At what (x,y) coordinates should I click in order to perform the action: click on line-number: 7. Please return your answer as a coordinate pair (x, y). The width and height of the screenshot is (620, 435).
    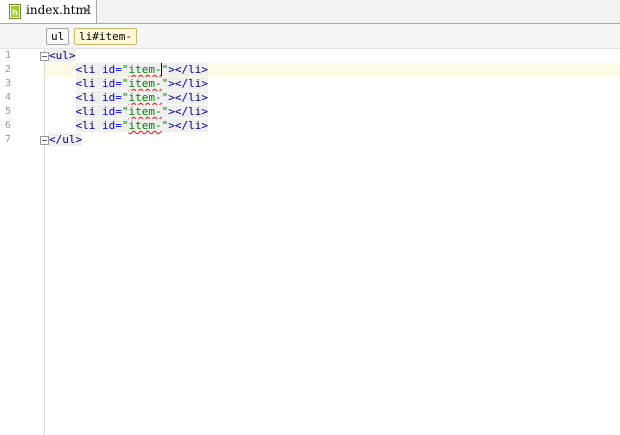
    Looking at the image, I should click on (8, 139).